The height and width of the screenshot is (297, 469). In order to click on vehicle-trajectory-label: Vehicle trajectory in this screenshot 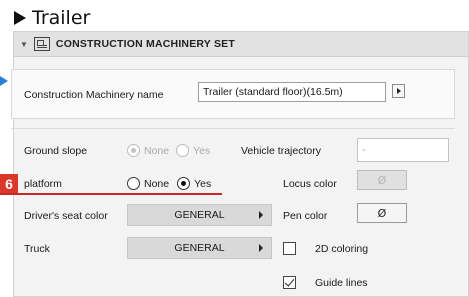, I will do `click(281, 151)`.